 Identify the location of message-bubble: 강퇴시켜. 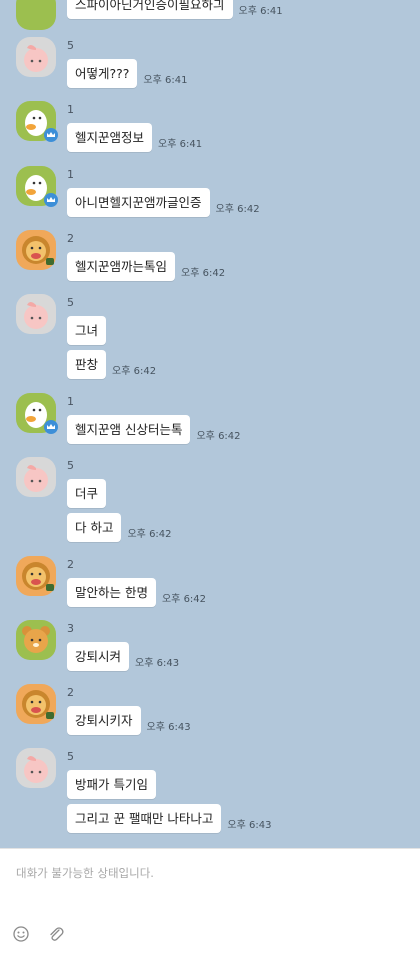
(98, 656).